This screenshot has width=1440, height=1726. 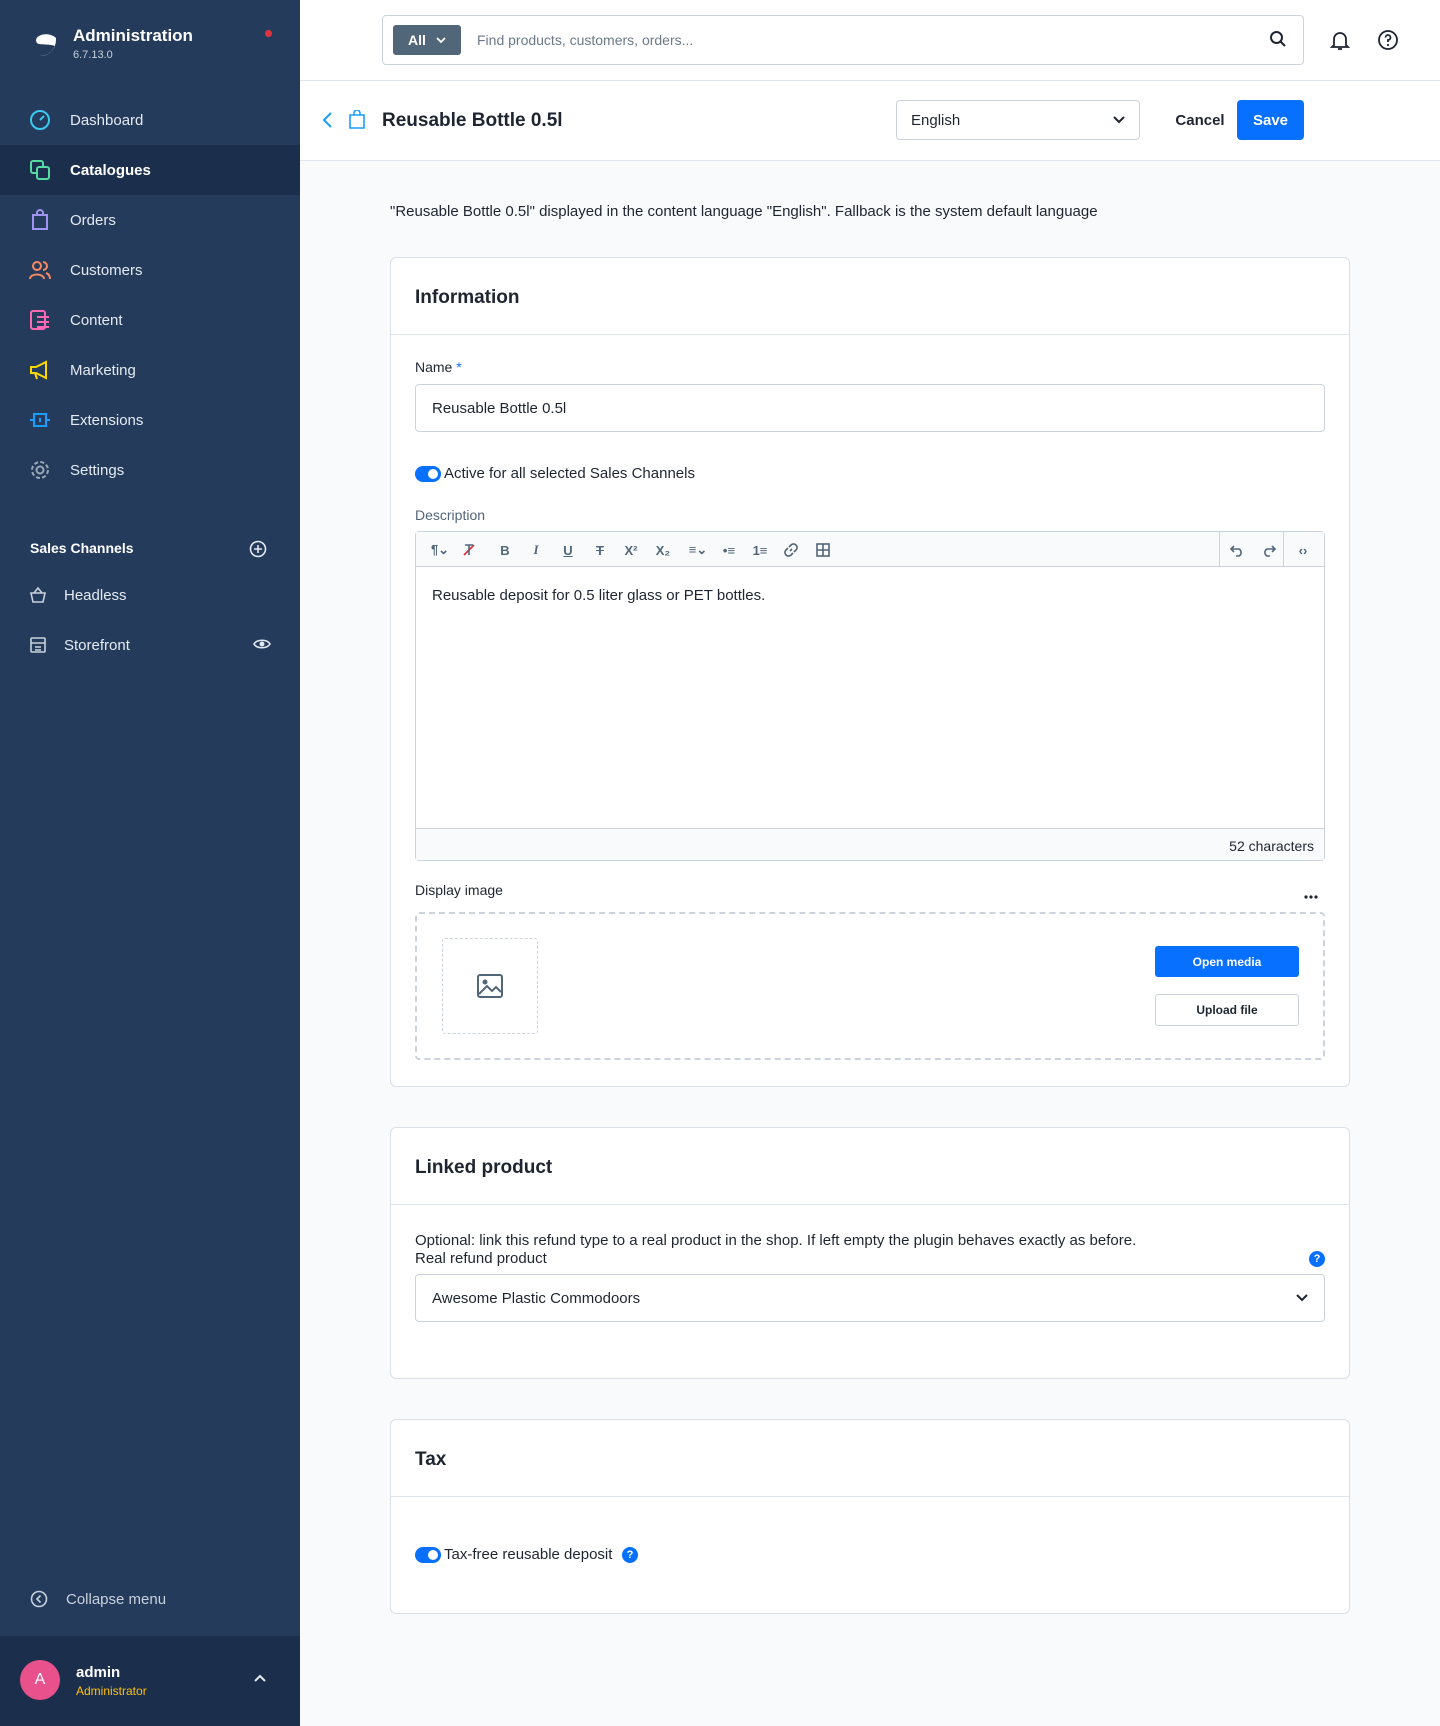 What do you see at coordinates (569, 473) in the screenshot?
I see `active-label: Active for all selected Sales Channels` at bounding box center [569, 473].